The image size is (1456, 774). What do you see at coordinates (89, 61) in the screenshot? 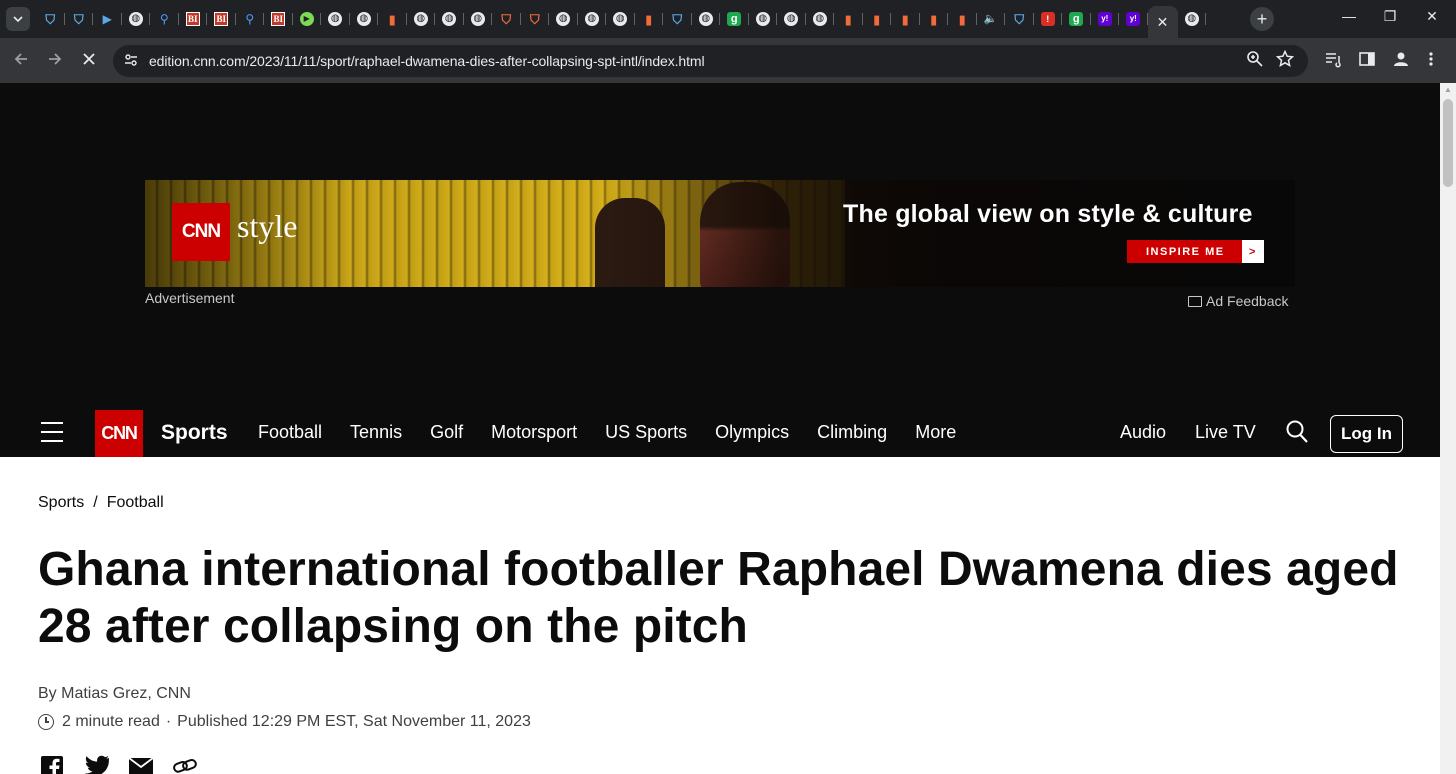
I see `stop-loading-button` at bounding box center [89, 61].